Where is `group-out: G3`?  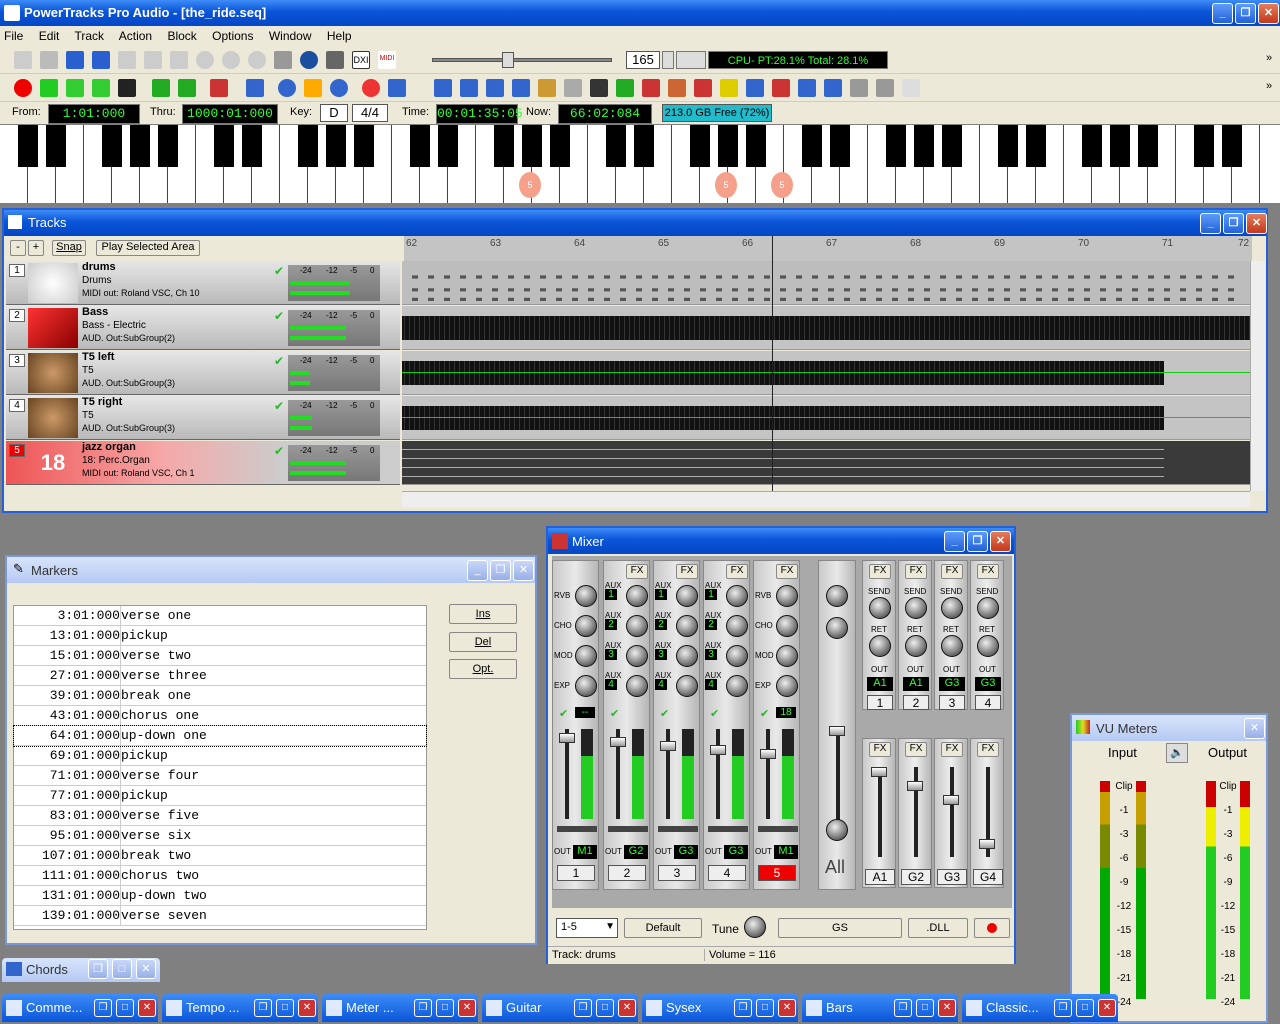
group-out: G3 is located at coordinates (988, 684).